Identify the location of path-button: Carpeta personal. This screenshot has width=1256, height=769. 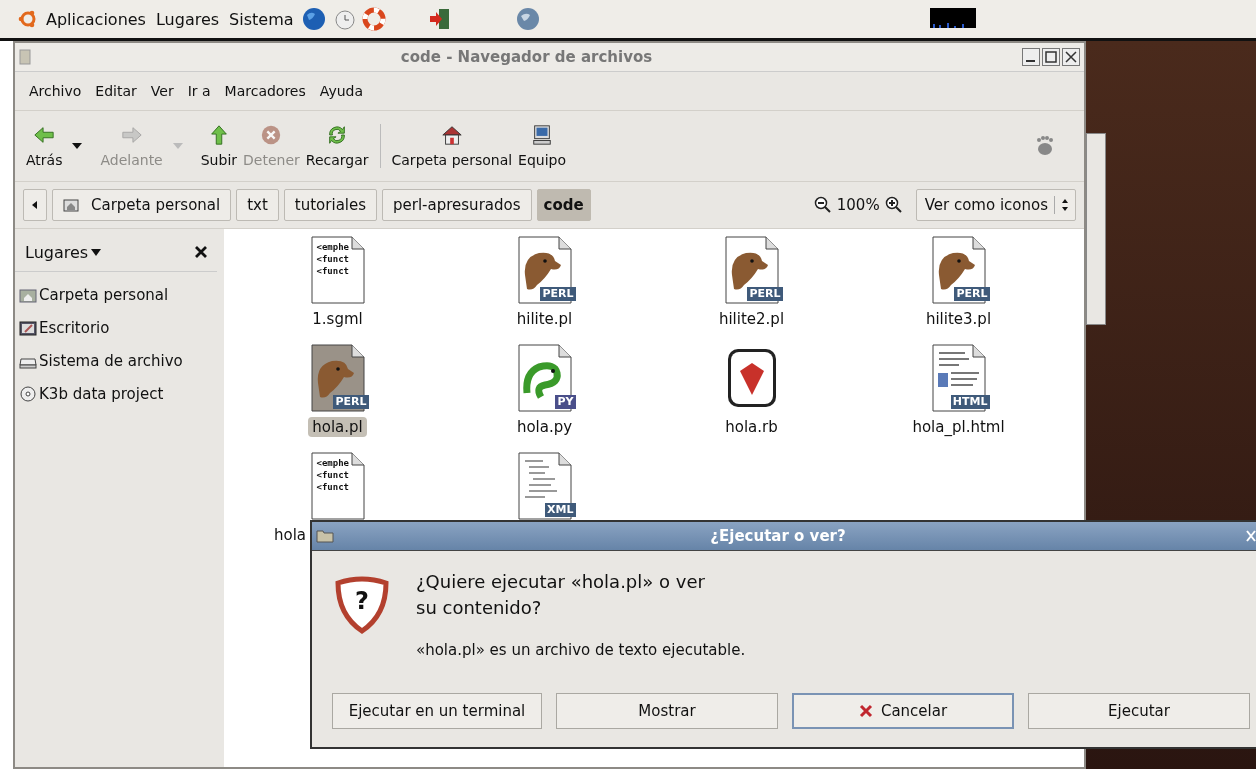
(142, 205).